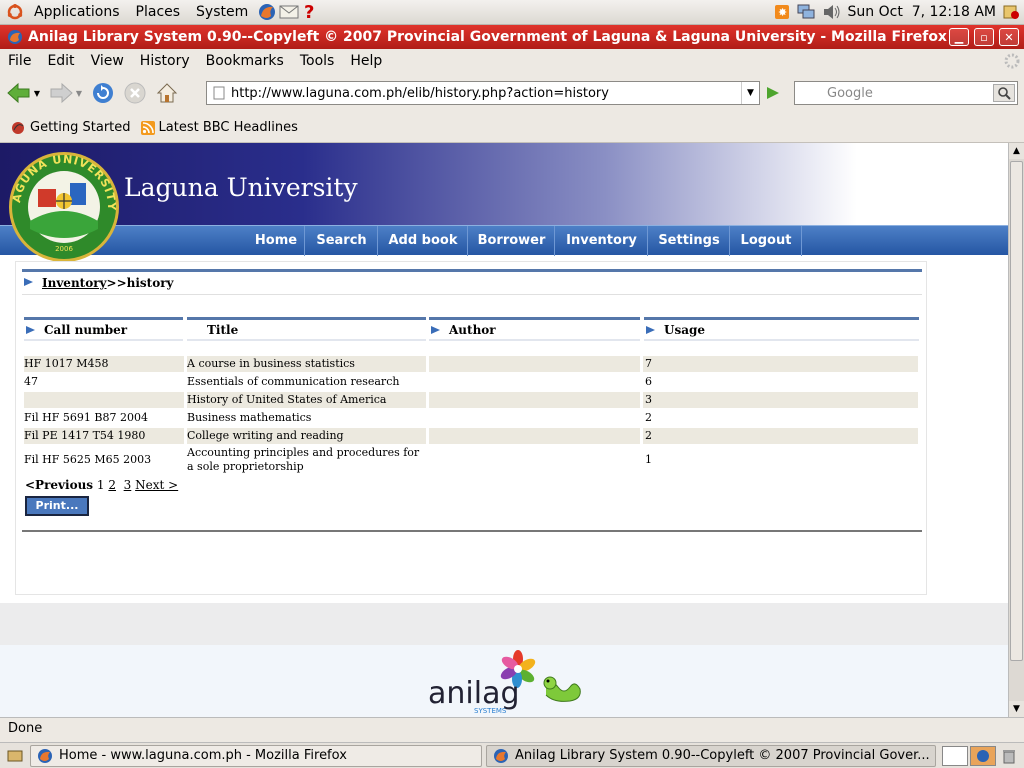 This screenshot has width=1024, height=768. What do you see at coordinates (165, 61) in the screenshot?
I see `menu-history: History` at bounding box center [165, 61].